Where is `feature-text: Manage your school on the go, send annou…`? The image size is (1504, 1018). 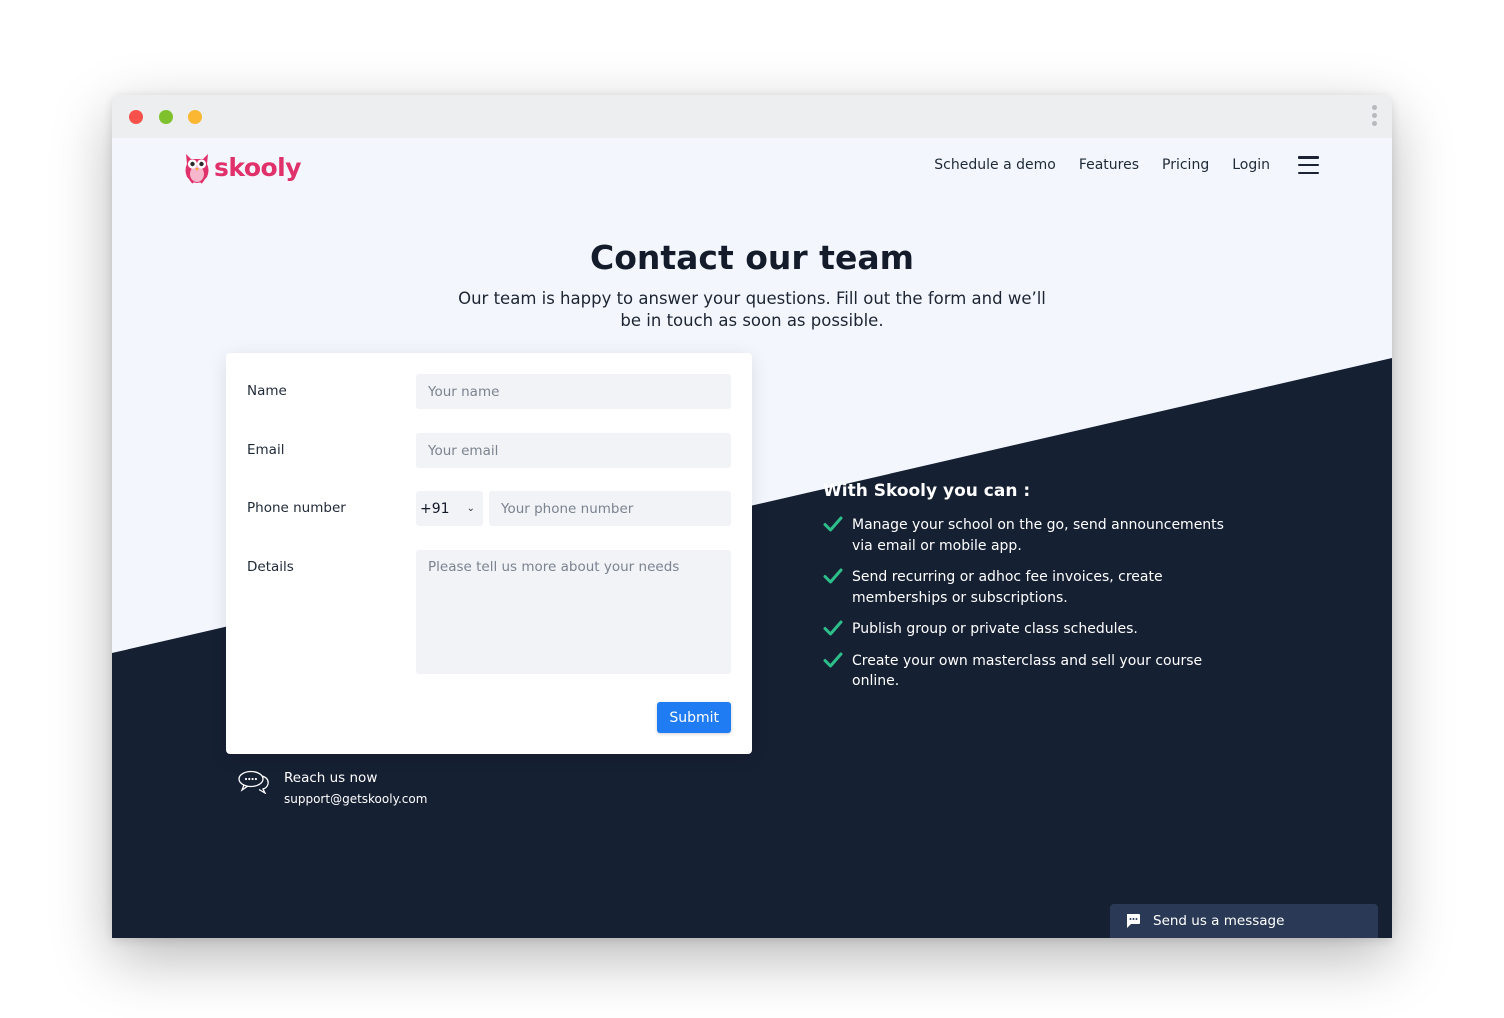
feature-text: Manage your school on the go, send annou… is located at coordinates (1038, 535).